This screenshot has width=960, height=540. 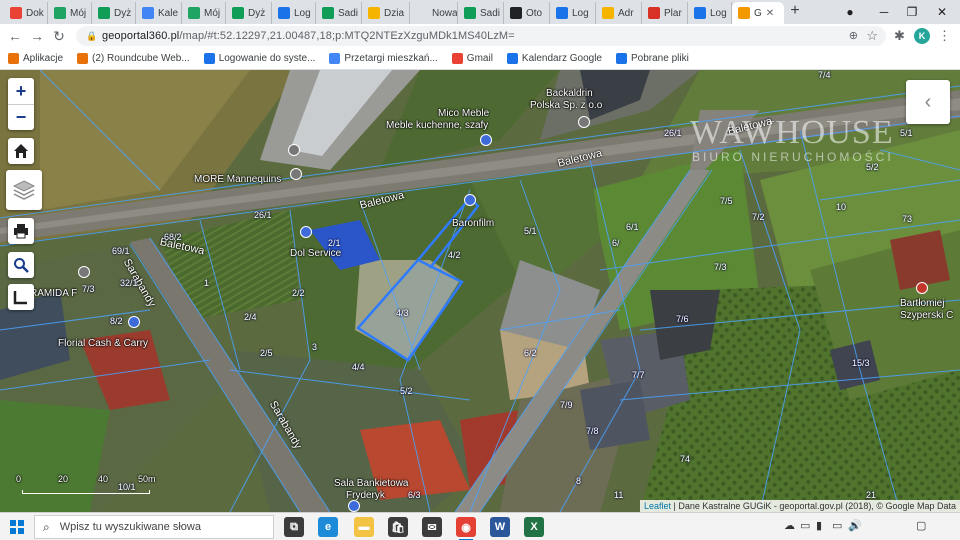 What do you see at coordinates (872, 36) in the screenshot?
I see `bookmark-star-icon: ☆` at bounding box center [872, 36].